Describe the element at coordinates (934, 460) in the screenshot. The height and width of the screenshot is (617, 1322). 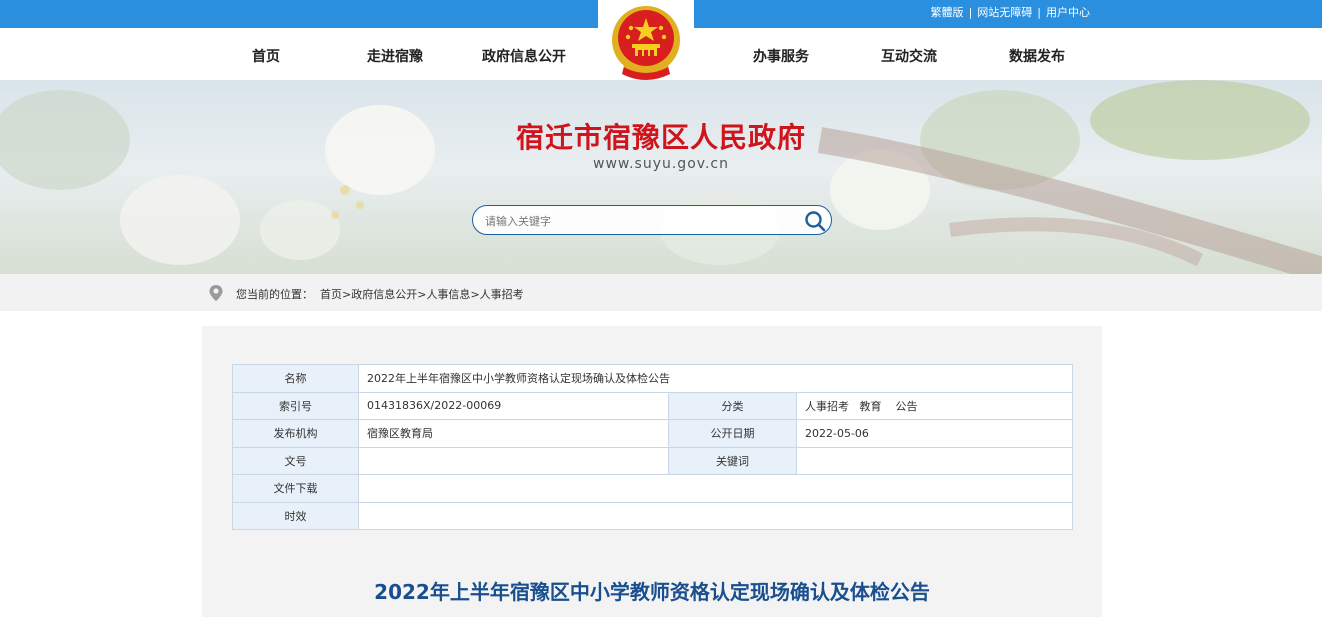
I see `keyword-value` at that location.